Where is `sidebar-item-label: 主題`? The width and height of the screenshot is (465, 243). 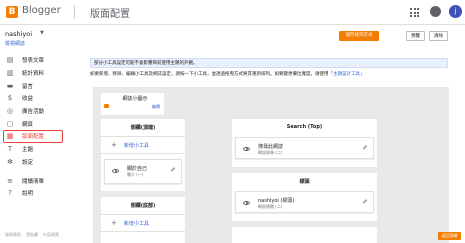 sidebar-item-label: 主題 is located at coordinates (28, 150).